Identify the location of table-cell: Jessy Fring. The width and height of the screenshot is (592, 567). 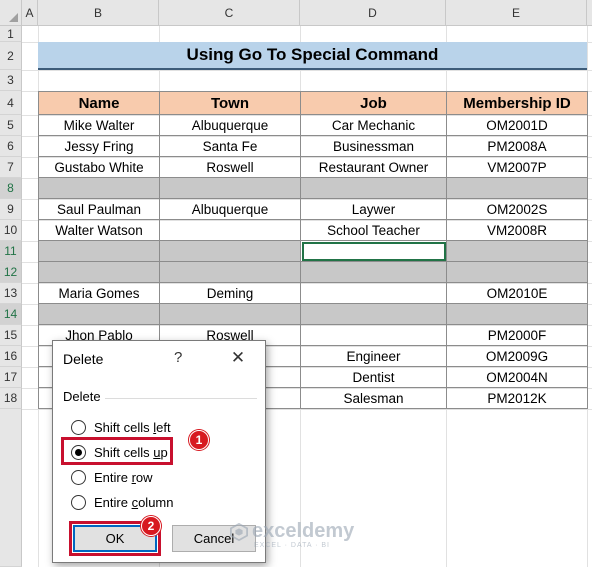
(99, 146).